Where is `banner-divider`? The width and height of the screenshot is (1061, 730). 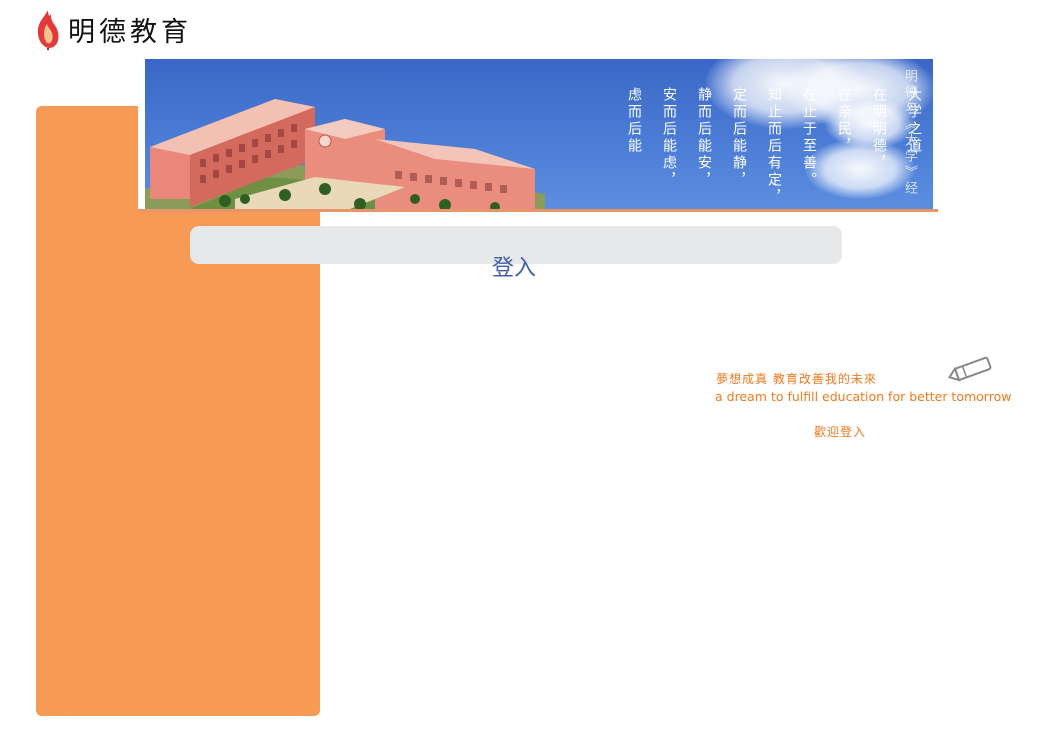
banner-divider is located at coordinates (538, 210).